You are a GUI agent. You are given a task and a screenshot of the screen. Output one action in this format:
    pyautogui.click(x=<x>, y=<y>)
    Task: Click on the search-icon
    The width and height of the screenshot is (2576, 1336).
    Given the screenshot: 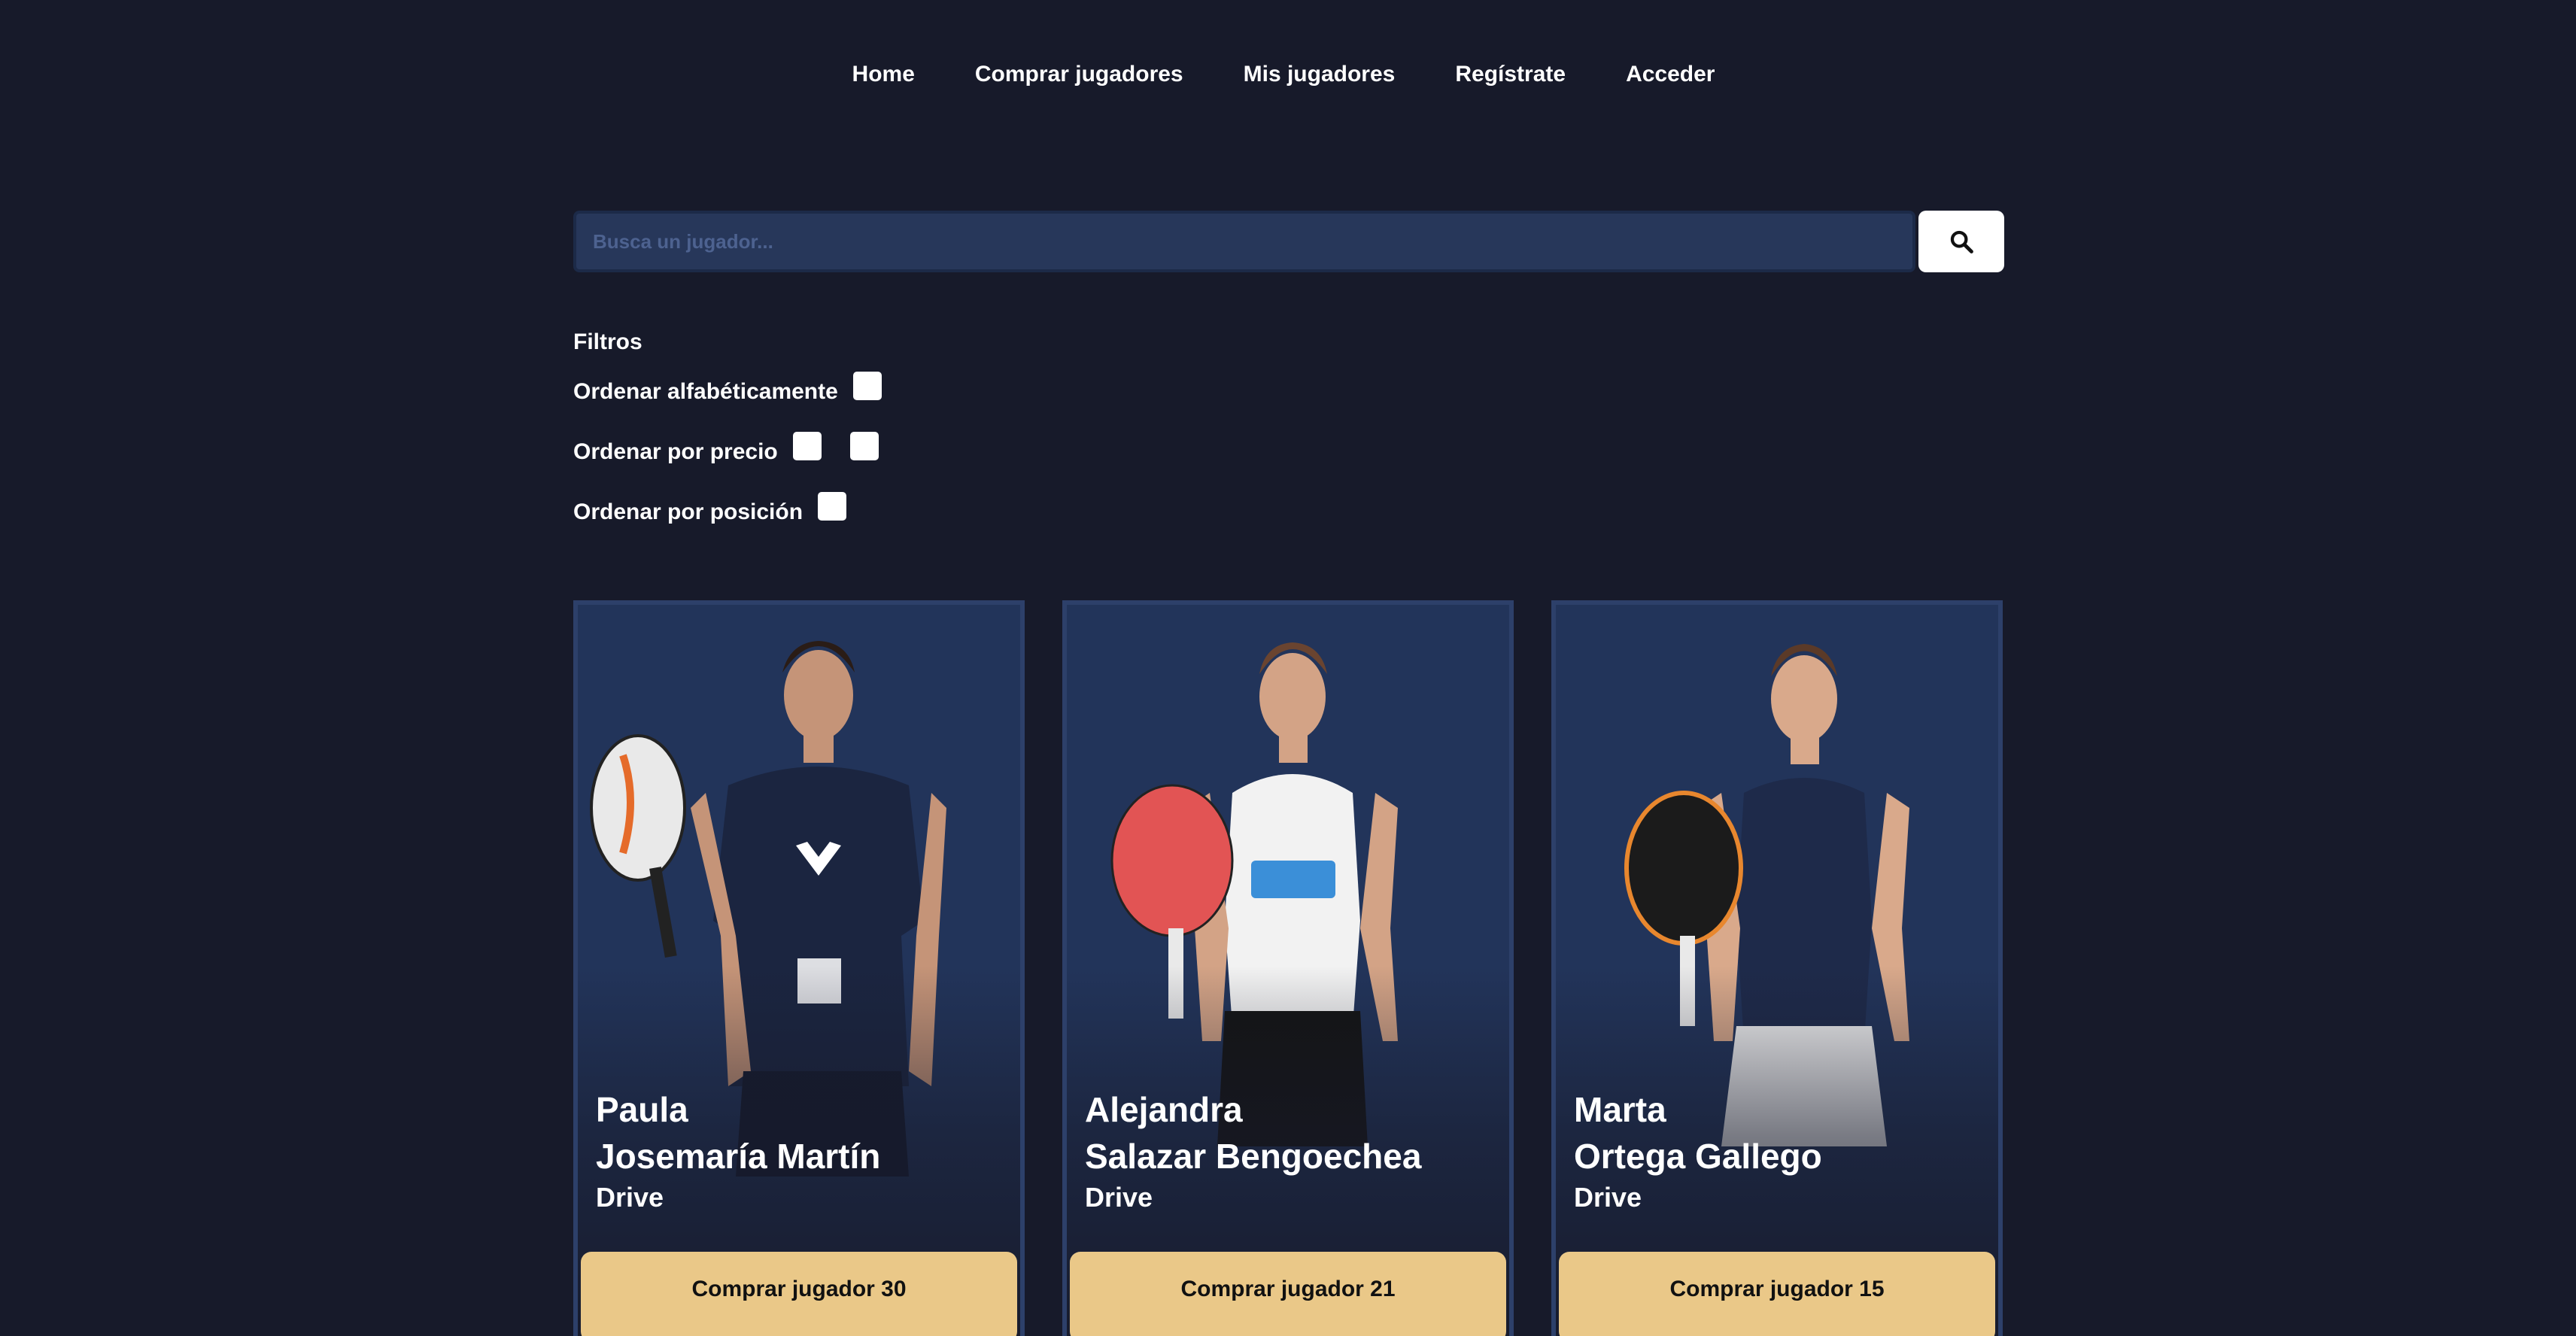 What is the action you would take?
    pyautogui.click(x=1961, y=242)
    